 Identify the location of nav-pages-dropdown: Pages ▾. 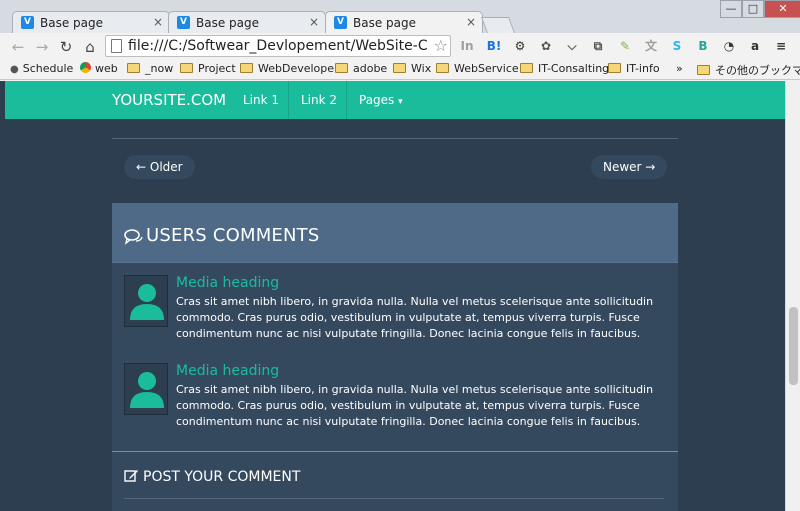
(380, 100).